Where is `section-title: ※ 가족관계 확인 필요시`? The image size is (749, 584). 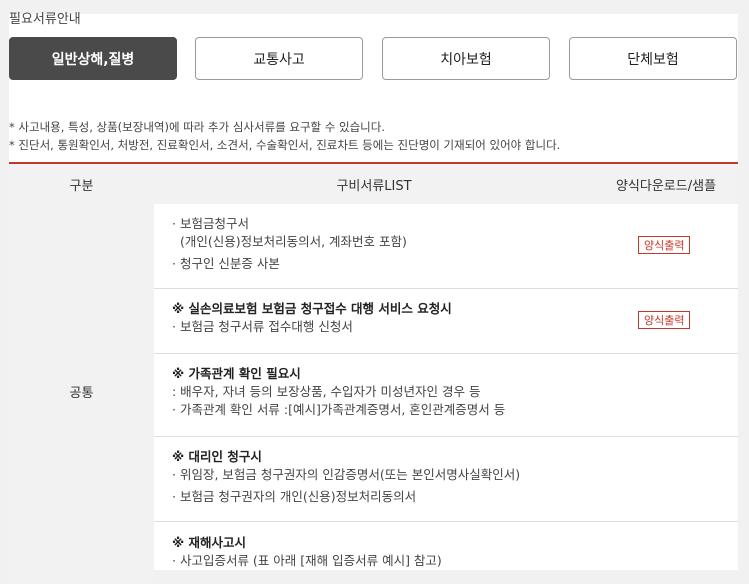
section-title: ※ 가족관계 확인 필요시 is located at coordinates (236, 373).